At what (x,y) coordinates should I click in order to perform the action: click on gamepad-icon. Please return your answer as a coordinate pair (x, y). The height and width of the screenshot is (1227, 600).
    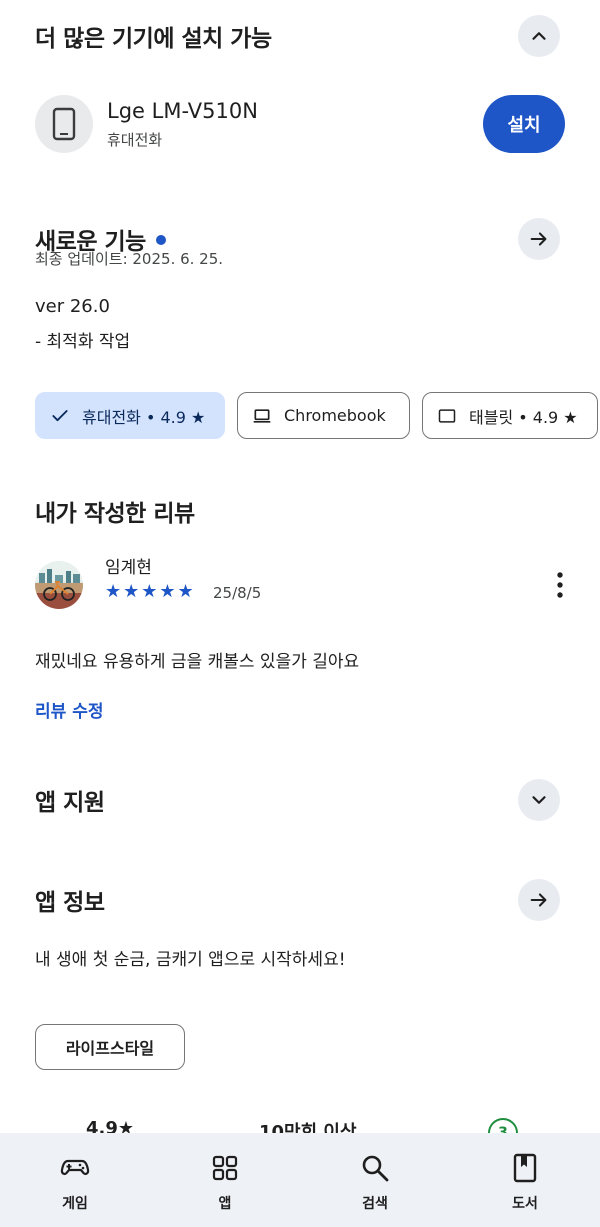
    Looking at the image, I should click on (75, 1167).